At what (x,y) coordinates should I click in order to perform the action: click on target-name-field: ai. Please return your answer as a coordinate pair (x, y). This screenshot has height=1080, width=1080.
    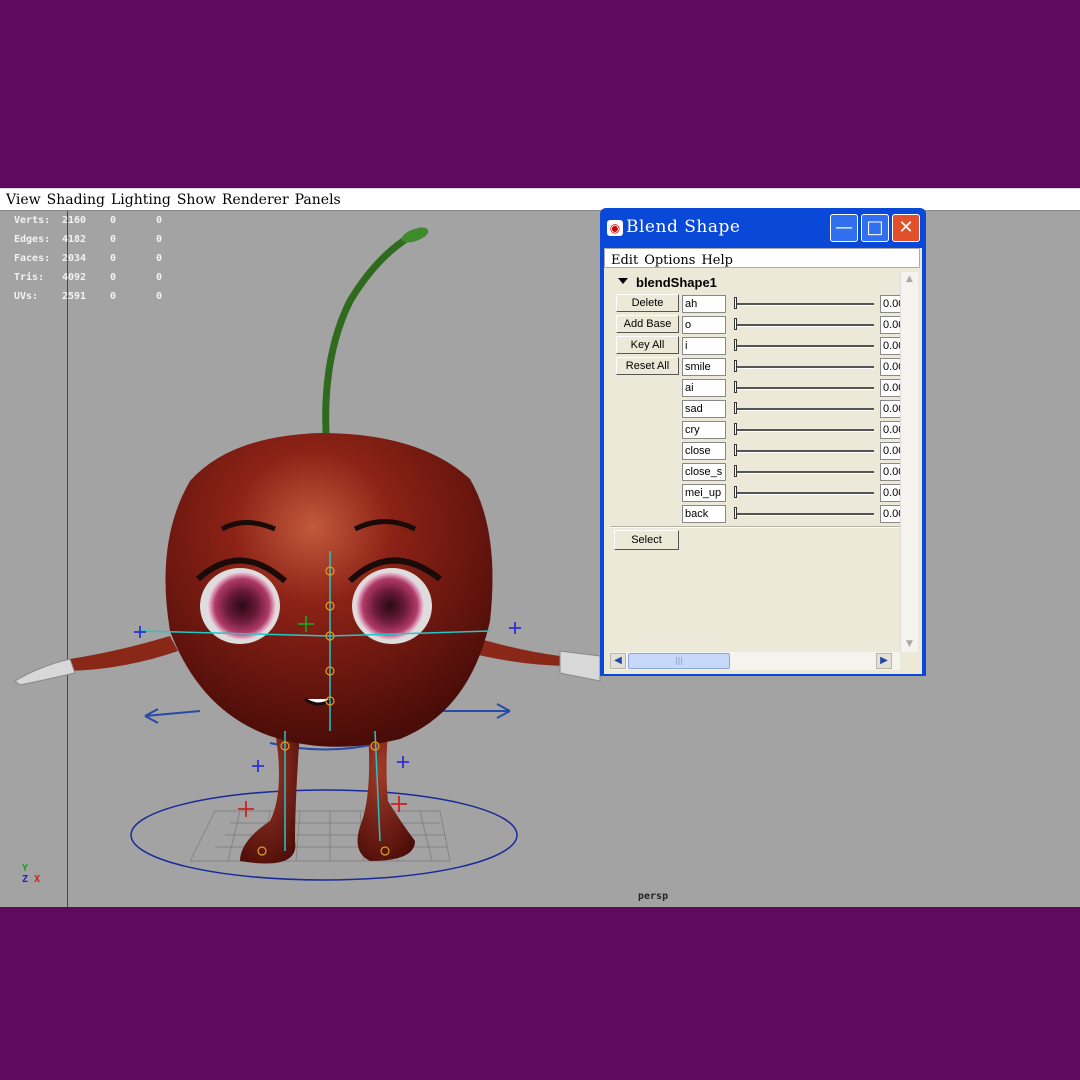
    Looking at the image, I should click on (704, 388).